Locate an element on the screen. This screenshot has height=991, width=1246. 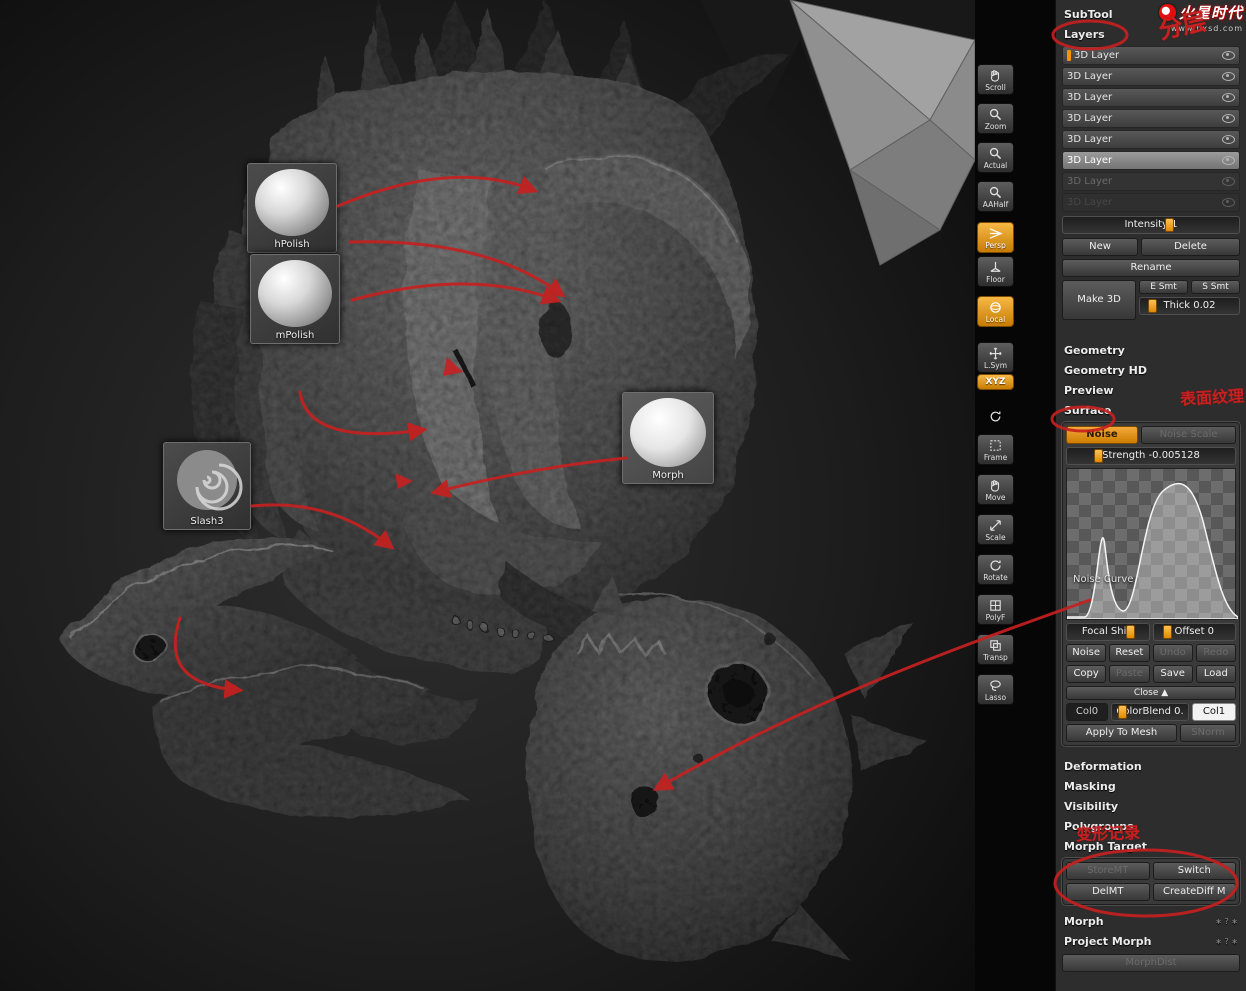
paste-button: Paste is located at coordinates (1129, 674).